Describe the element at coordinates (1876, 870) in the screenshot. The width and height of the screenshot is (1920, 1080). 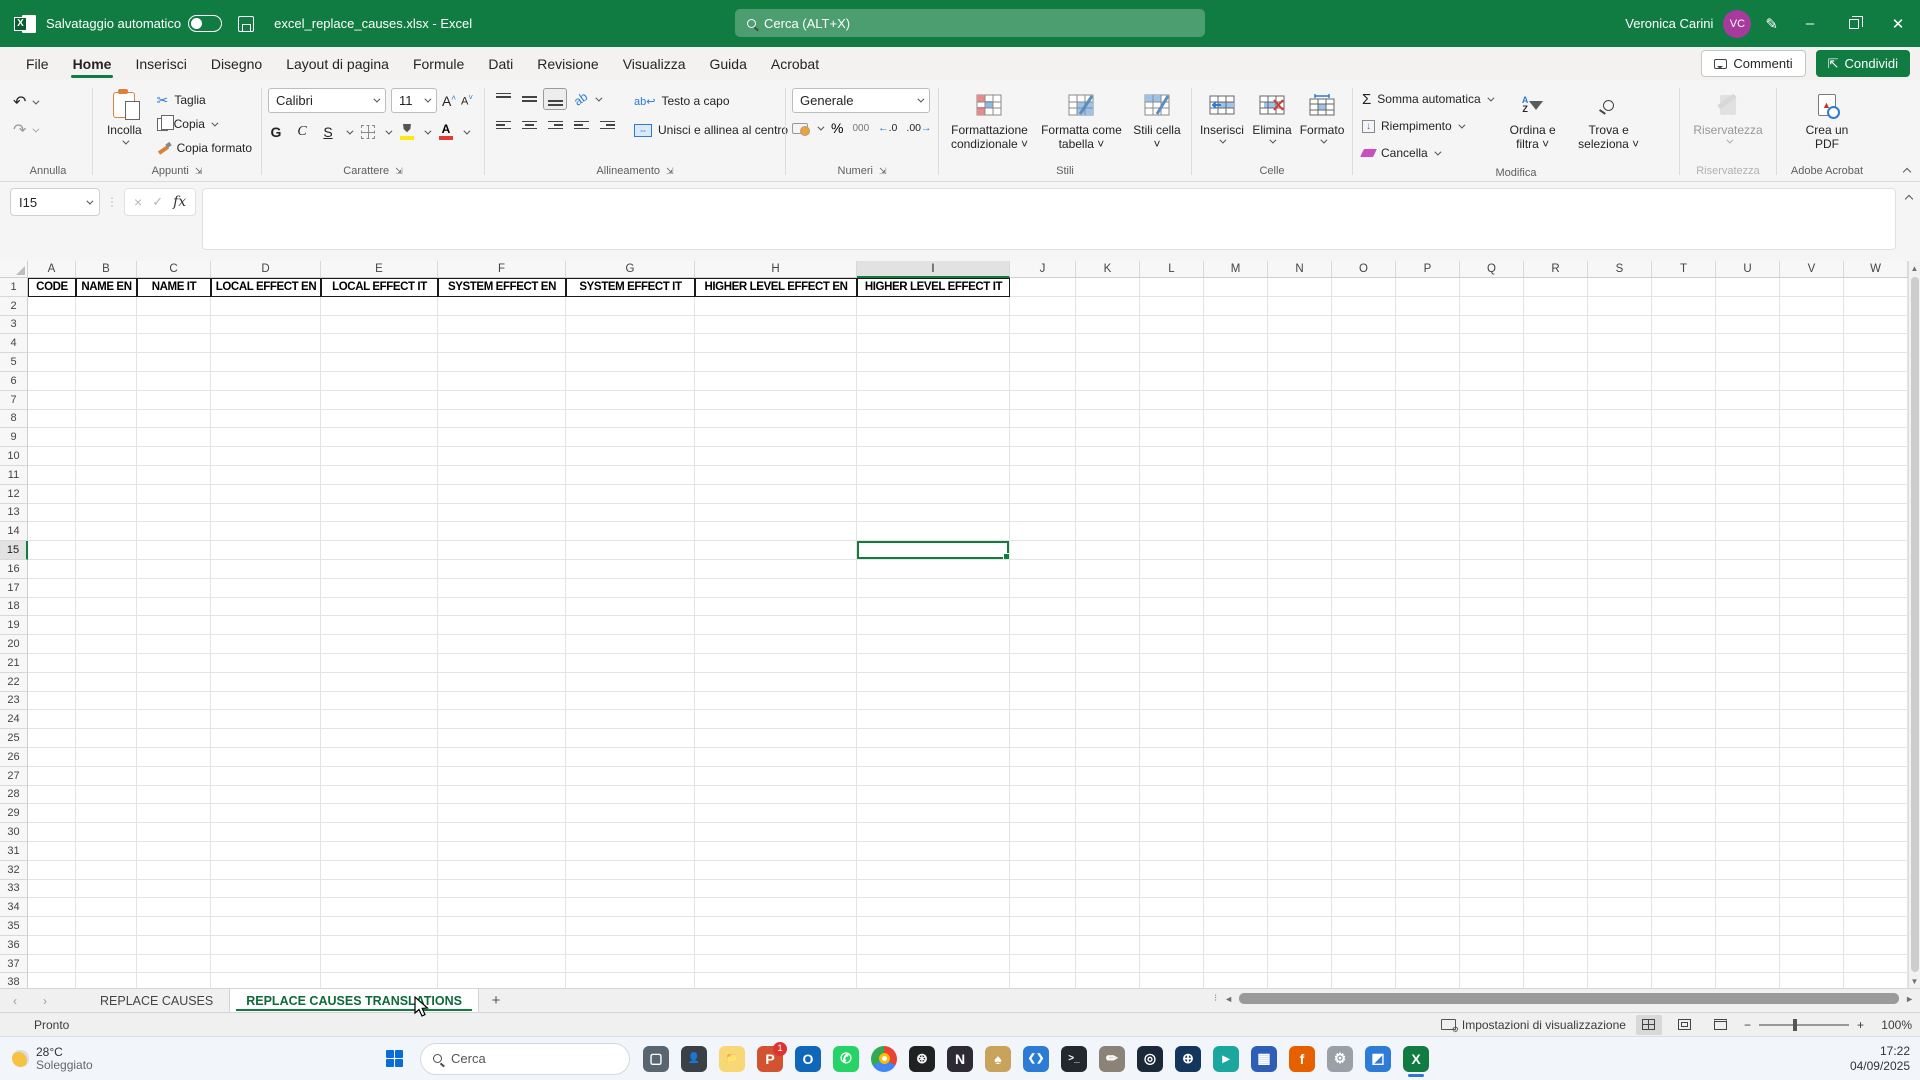
I see `cell-W32` at that location.